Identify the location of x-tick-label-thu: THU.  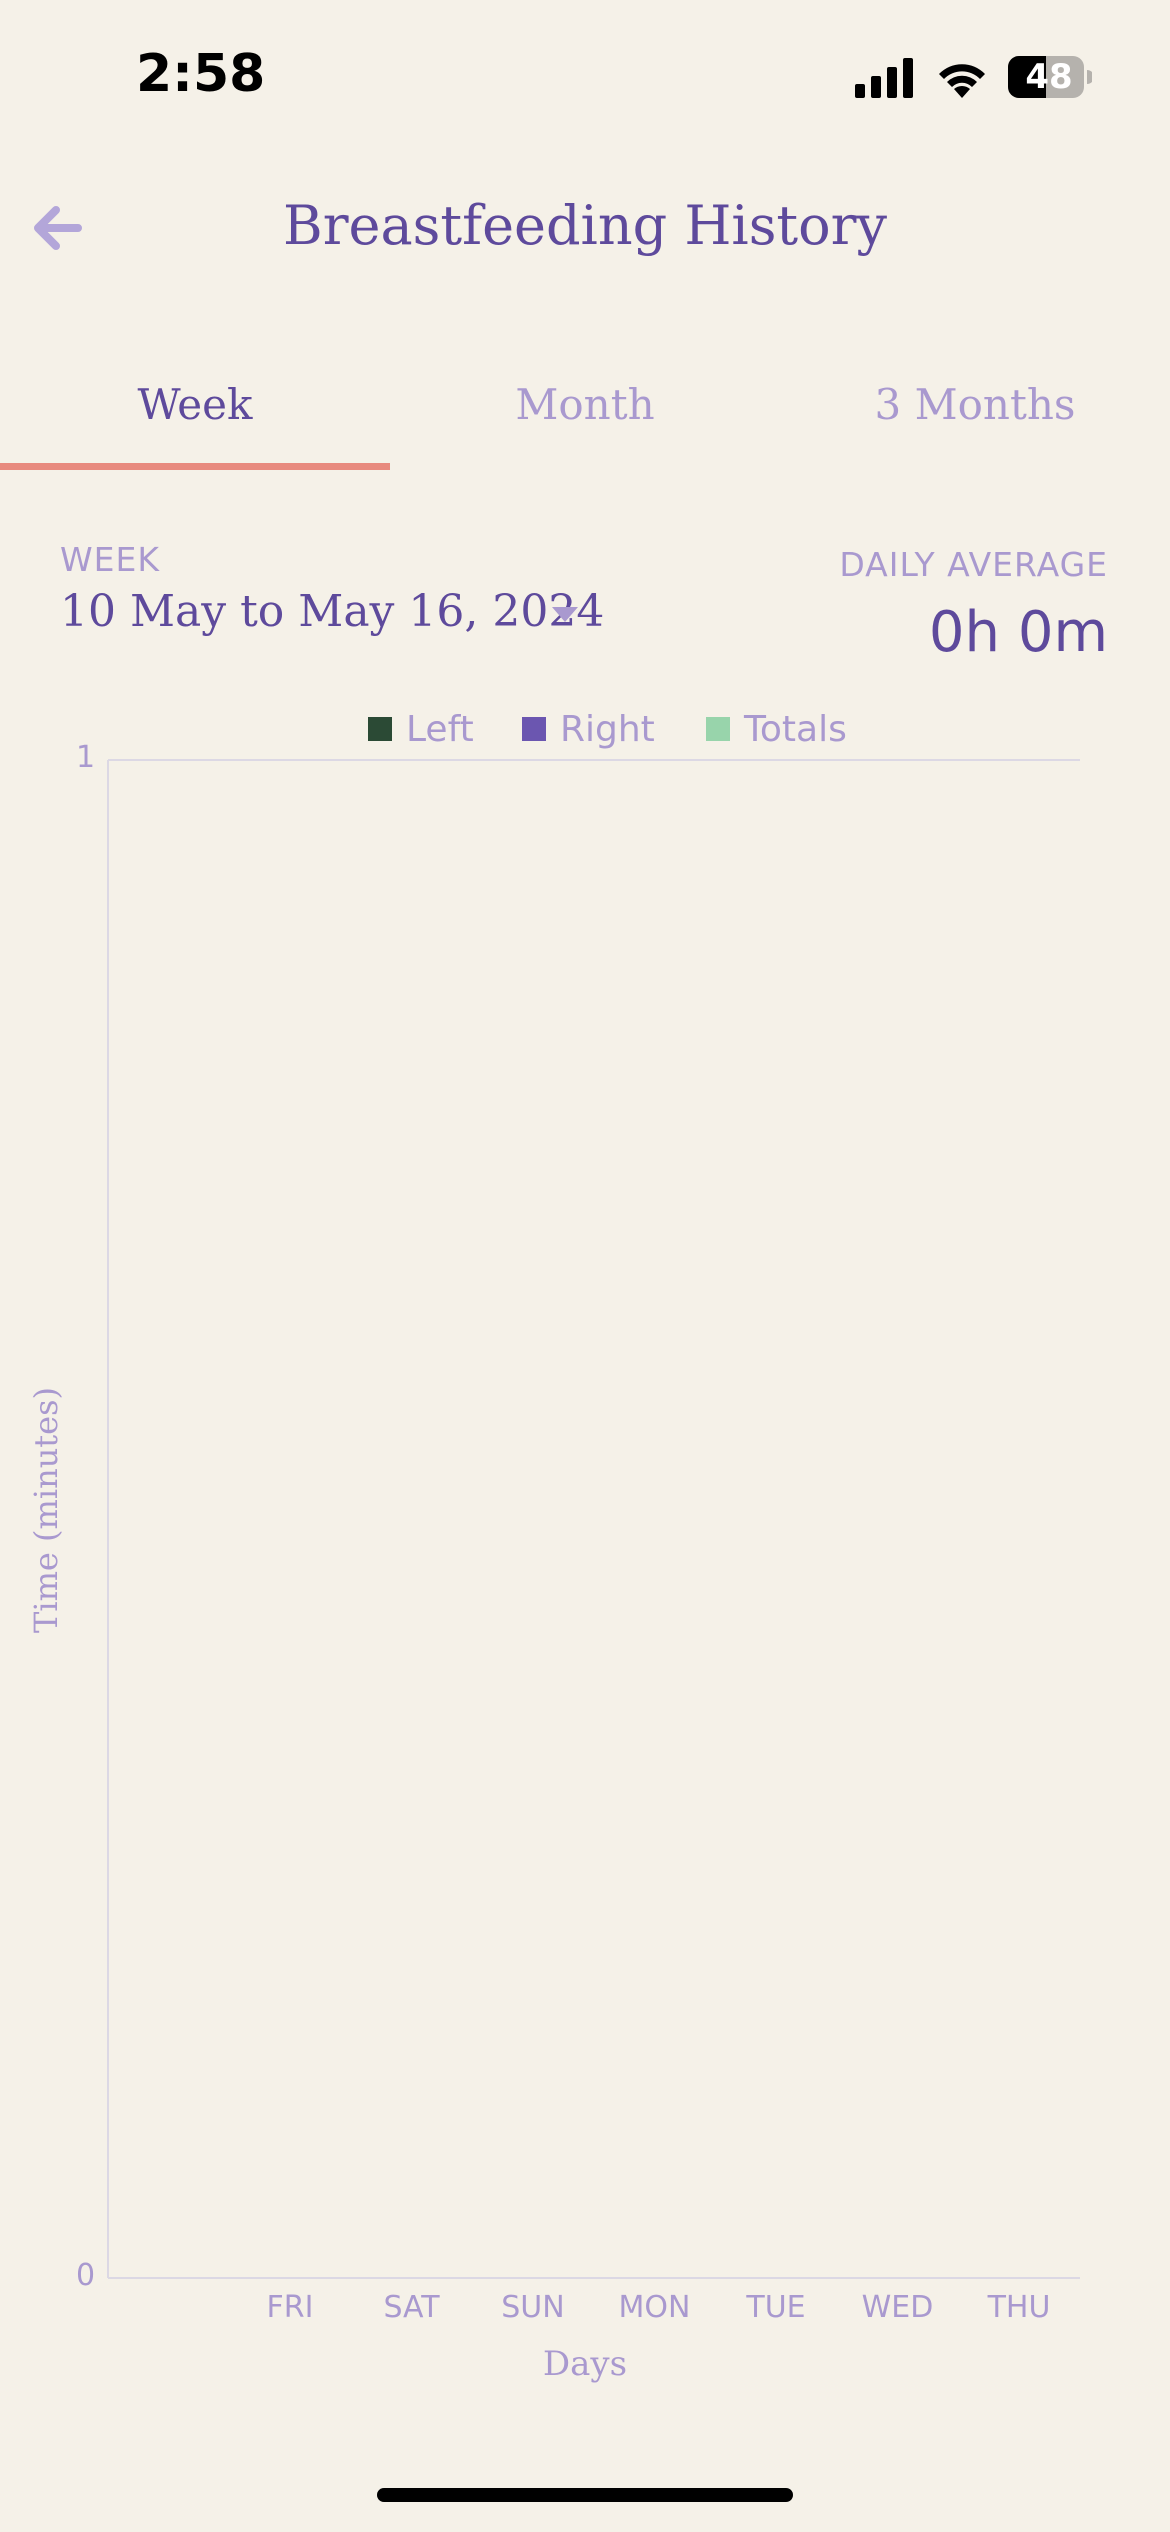
(1019, 2307).